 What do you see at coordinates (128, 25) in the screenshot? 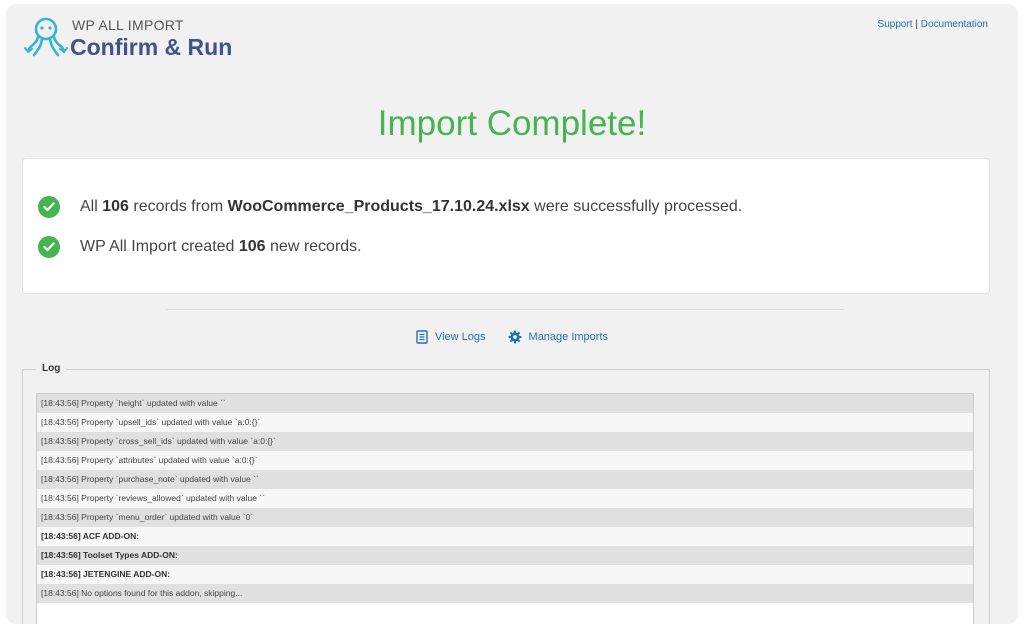
I see `brand-name: WP ALL IMPORT` at bounding box center [128, 25].